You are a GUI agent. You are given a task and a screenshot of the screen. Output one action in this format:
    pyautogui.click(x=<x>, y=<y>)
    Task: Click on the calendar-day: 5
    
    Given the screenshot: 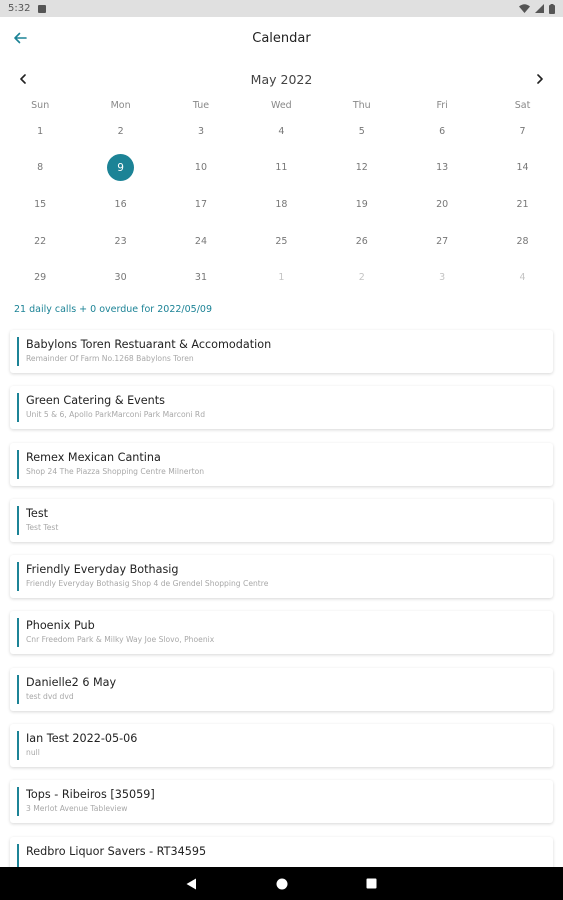 What is the action you would take?
    pyautogui.click(x=362, y=131)
    